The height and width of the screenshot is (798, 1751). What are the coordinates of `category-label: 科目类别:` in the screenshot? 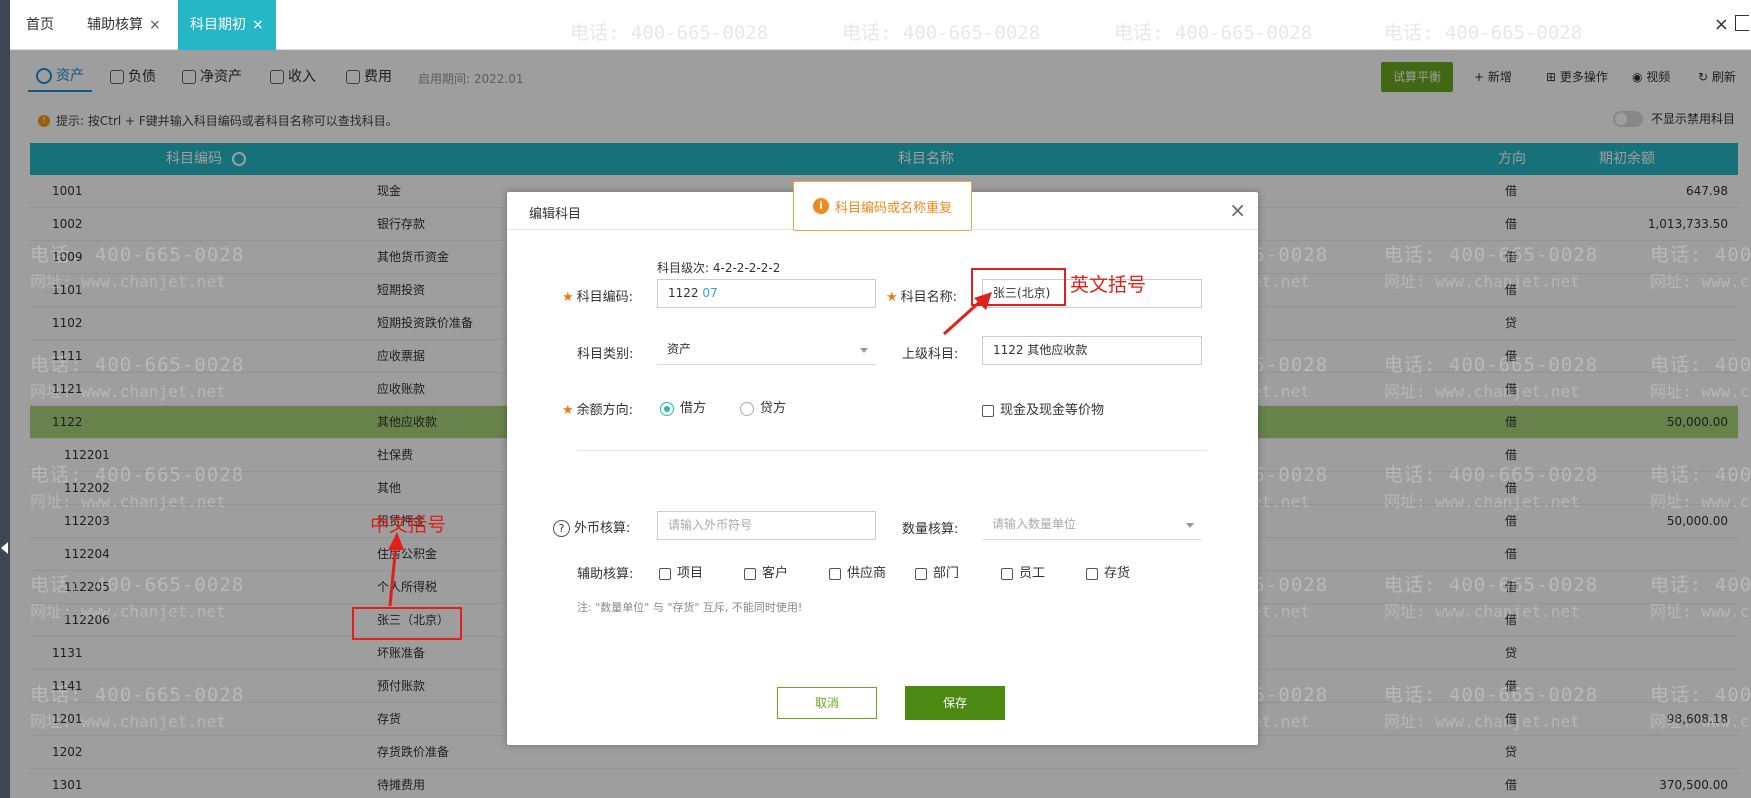 It's located at (605, 354).